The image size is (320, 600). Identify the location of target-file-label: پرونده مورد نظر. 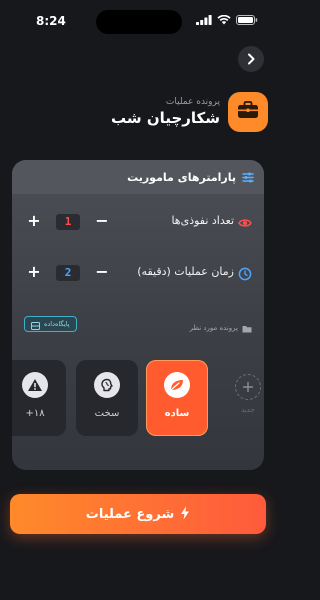
(213, 327).